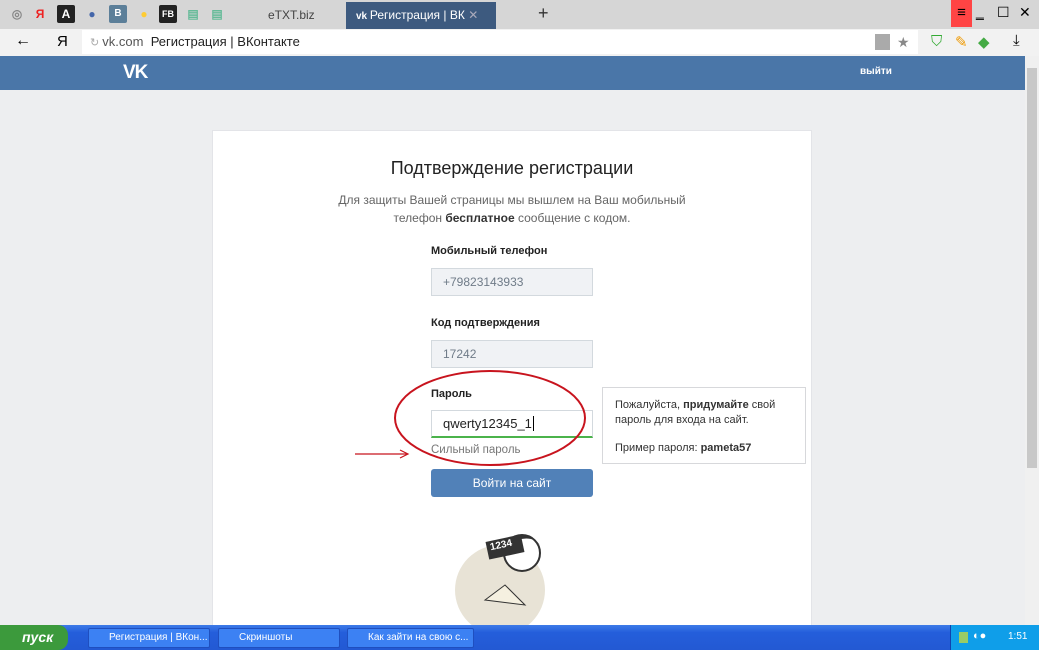 The width and height of the screenshot is (1039, 650). Describe the element at coordinates (490, 418) in the screenshot. I see `annotation-ellipse` at that location.